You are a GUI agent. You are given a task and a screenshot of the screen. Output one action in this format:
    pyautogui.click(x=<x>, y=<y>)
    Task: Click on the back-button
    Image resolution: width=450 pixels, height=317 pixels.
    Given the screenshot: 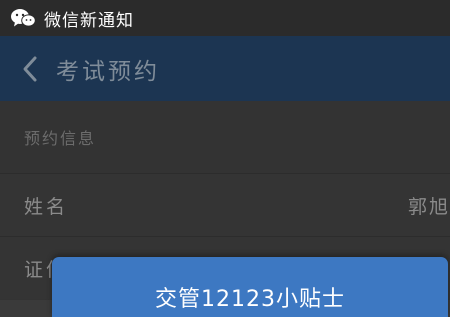 What is the action you would take?
    pyautogui.click(x=30, y=69)
    